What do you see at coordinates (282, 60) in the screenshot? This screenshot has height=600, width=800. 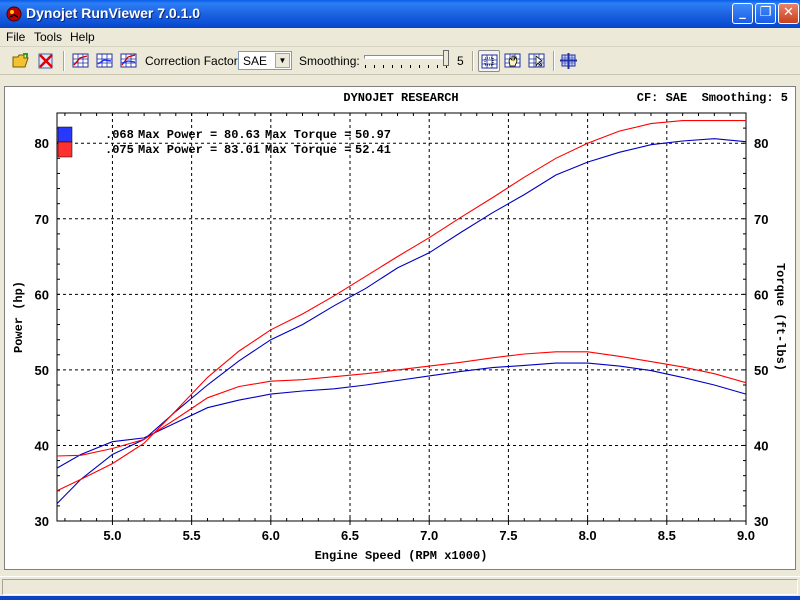 I see `chevron-down-icon: ▼` at bounding box center [282, 60].